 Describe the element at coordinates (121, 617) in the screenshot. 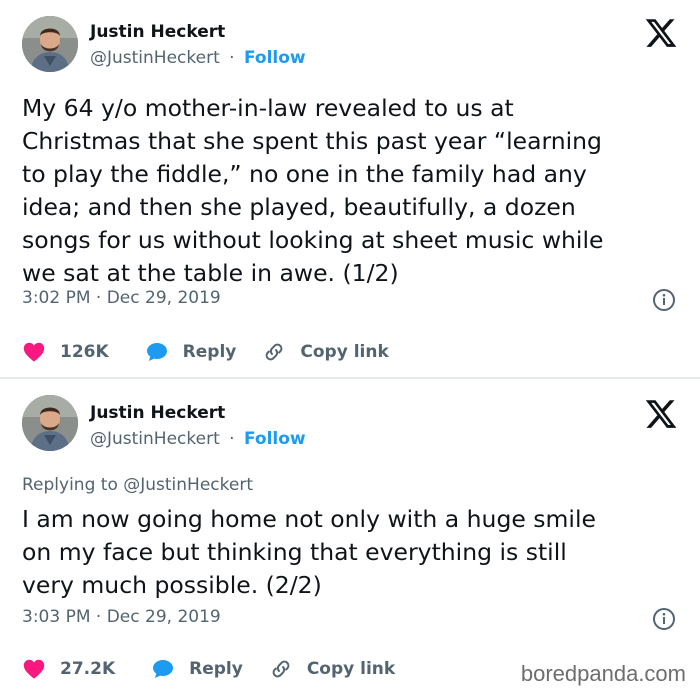

I see `tweet-timestamp: 3:03 PM · Dec 29, 2019` at that location.